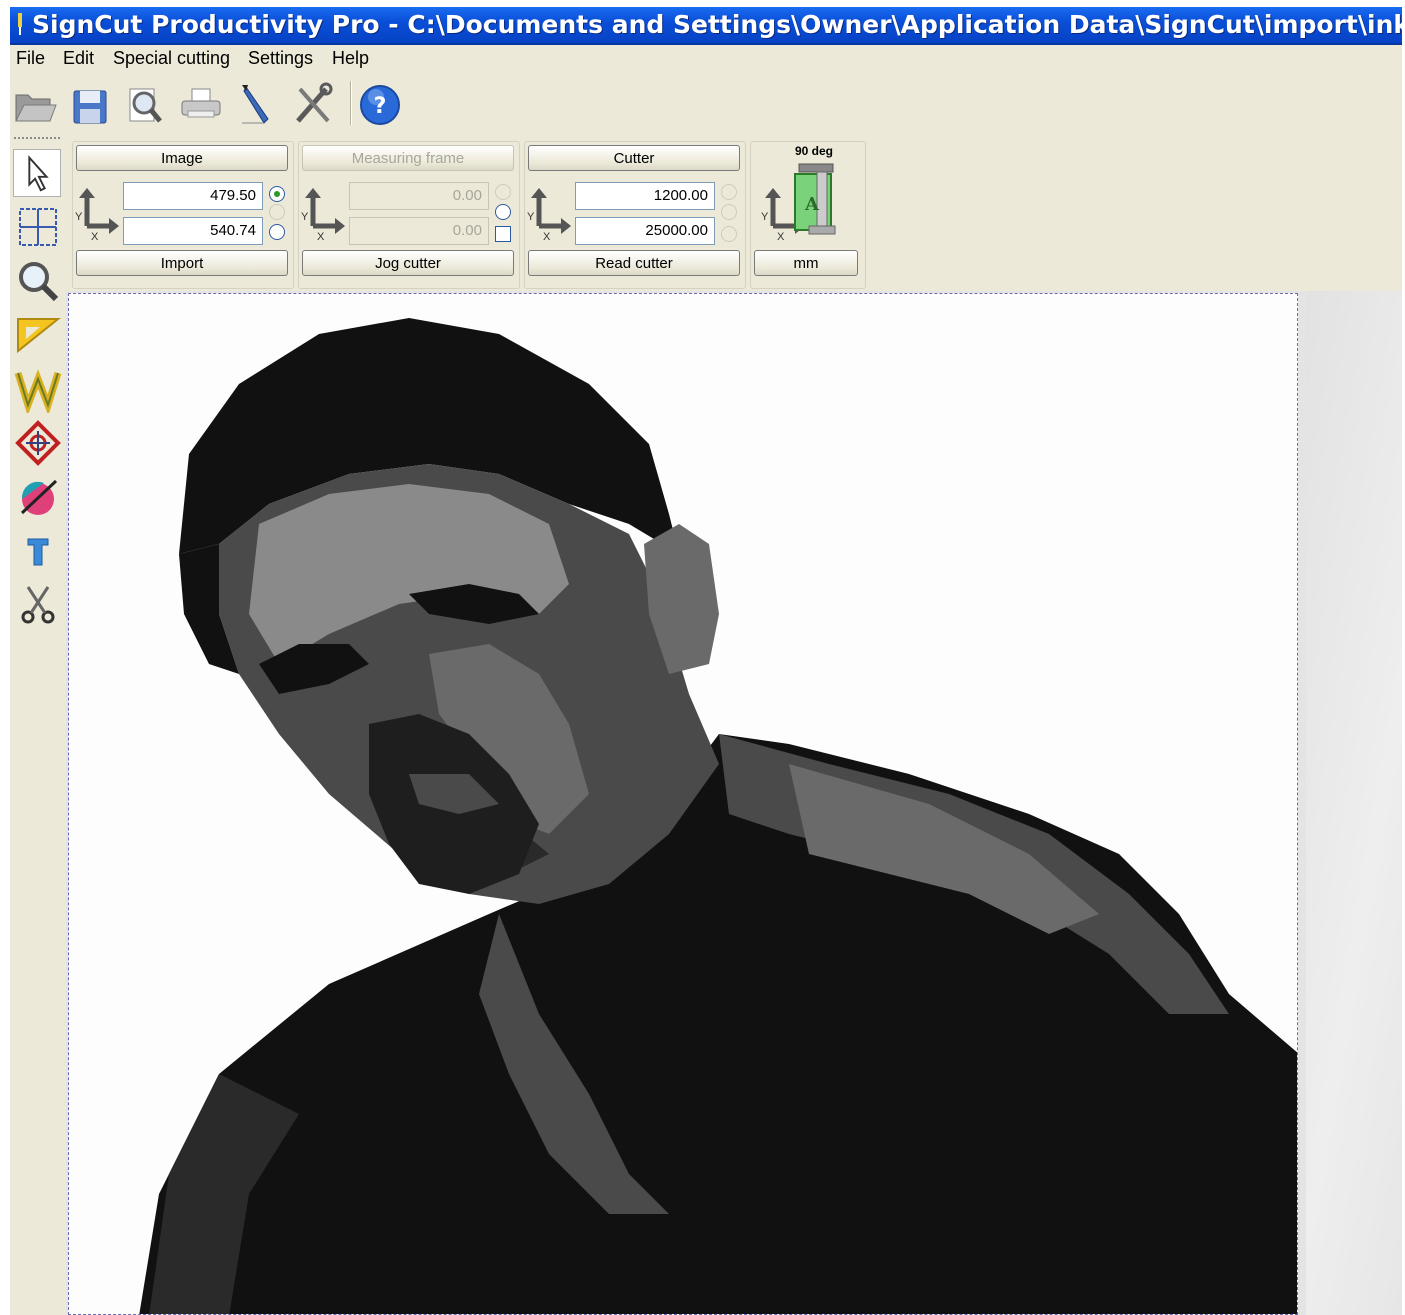 The image size is (1405, 1315). What do you see at coordinates (645, 231) in the screenshot?
I see `cutter-y-field: 25000.00` at bounding box center [645, 231].